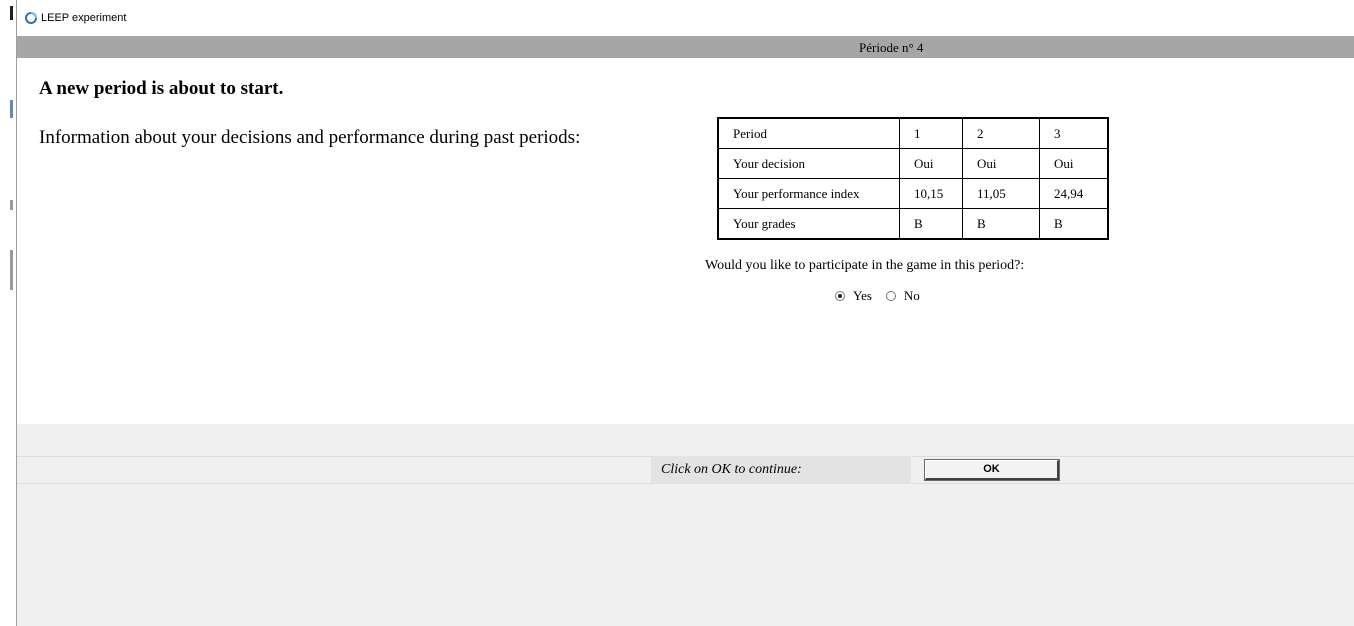  What do you see at coordinates (891, 47) in the screenshot?
I see `period-label: Période n° 4` at bounding box center [891, 47].